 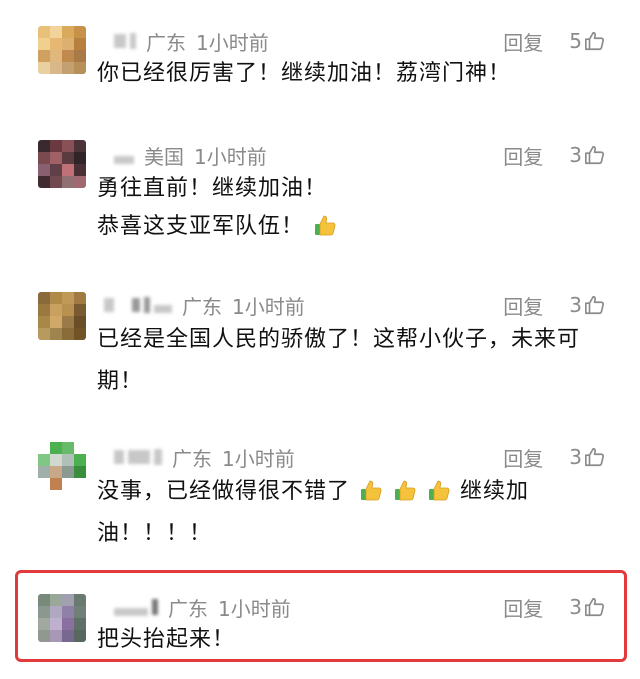 What do you see at coordinates (188, 608) in the screenshot?
I see `location-label: 广东` at bounding box center [188, 608].